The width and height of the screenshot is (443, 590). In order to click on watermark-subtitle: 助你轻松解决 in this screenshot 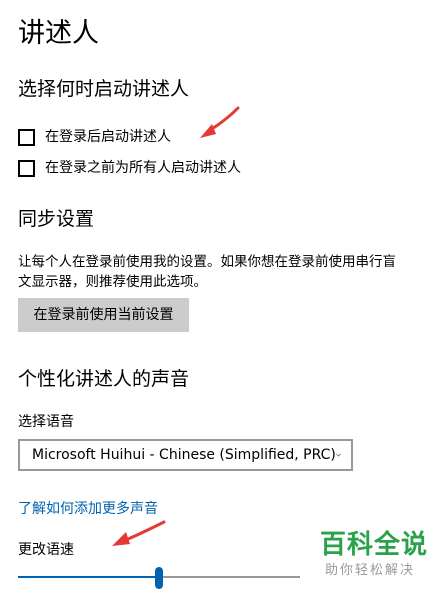, I will do `click(370, 570)`.